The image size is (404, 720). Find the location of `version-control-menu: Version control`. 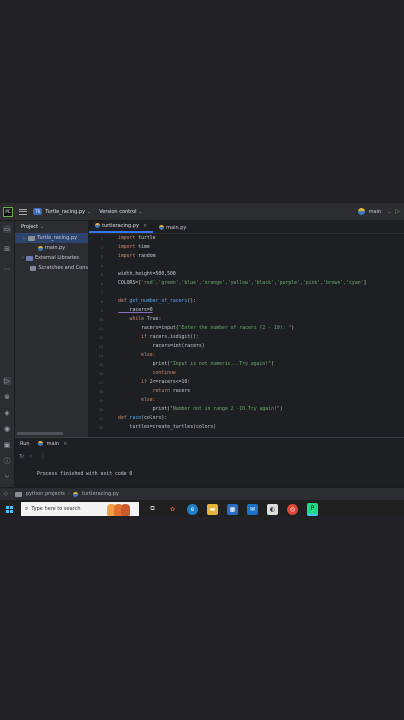

version-control-menu: Version control is located at coordinates (117, 212).